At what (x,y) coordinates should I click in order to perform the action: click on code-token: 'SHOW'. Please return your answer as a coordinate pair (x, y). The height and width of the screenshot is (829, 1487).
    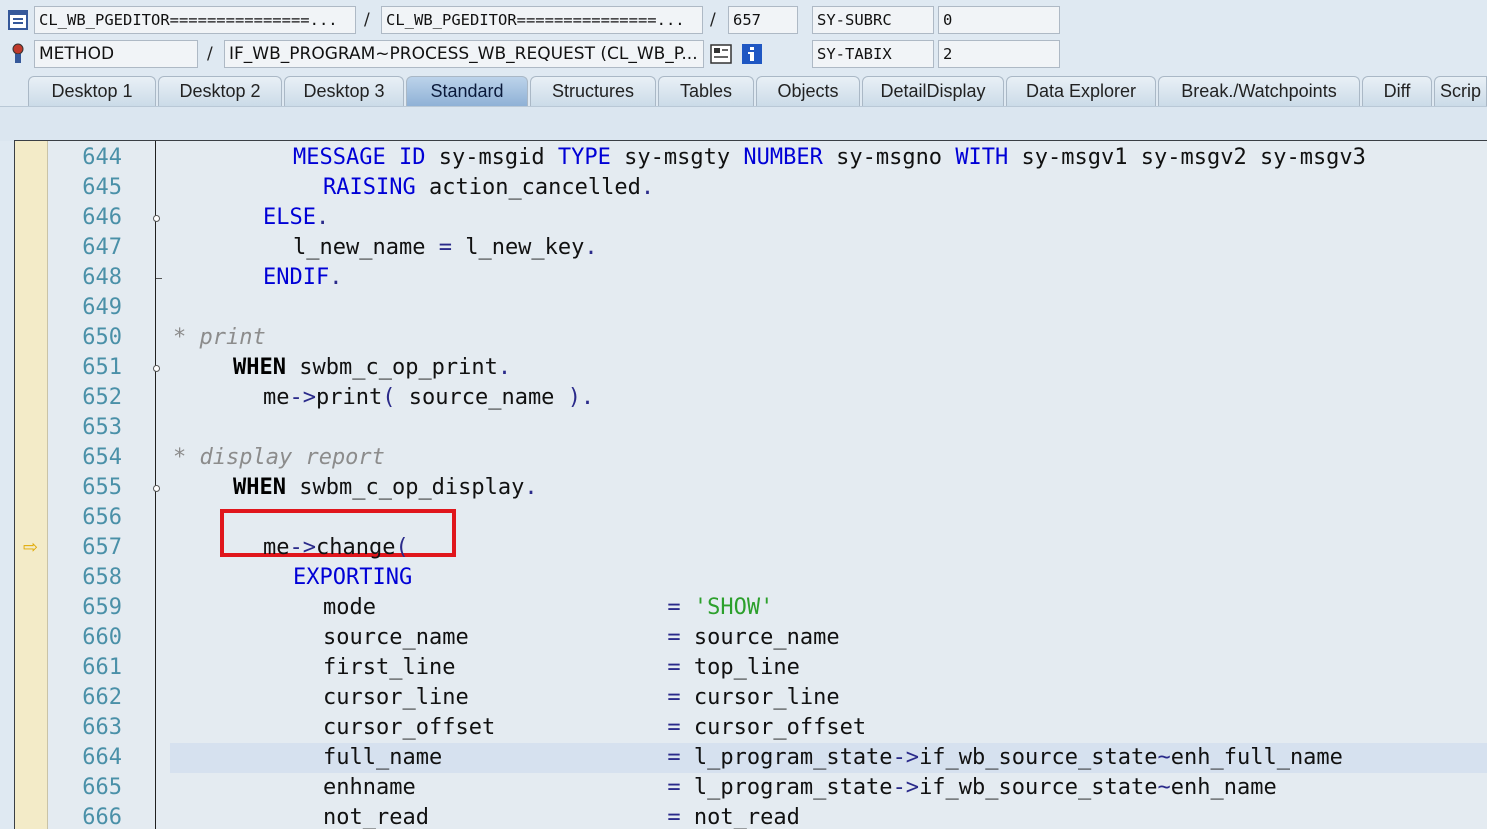
    Looking at the image, I should click on (733, 607).